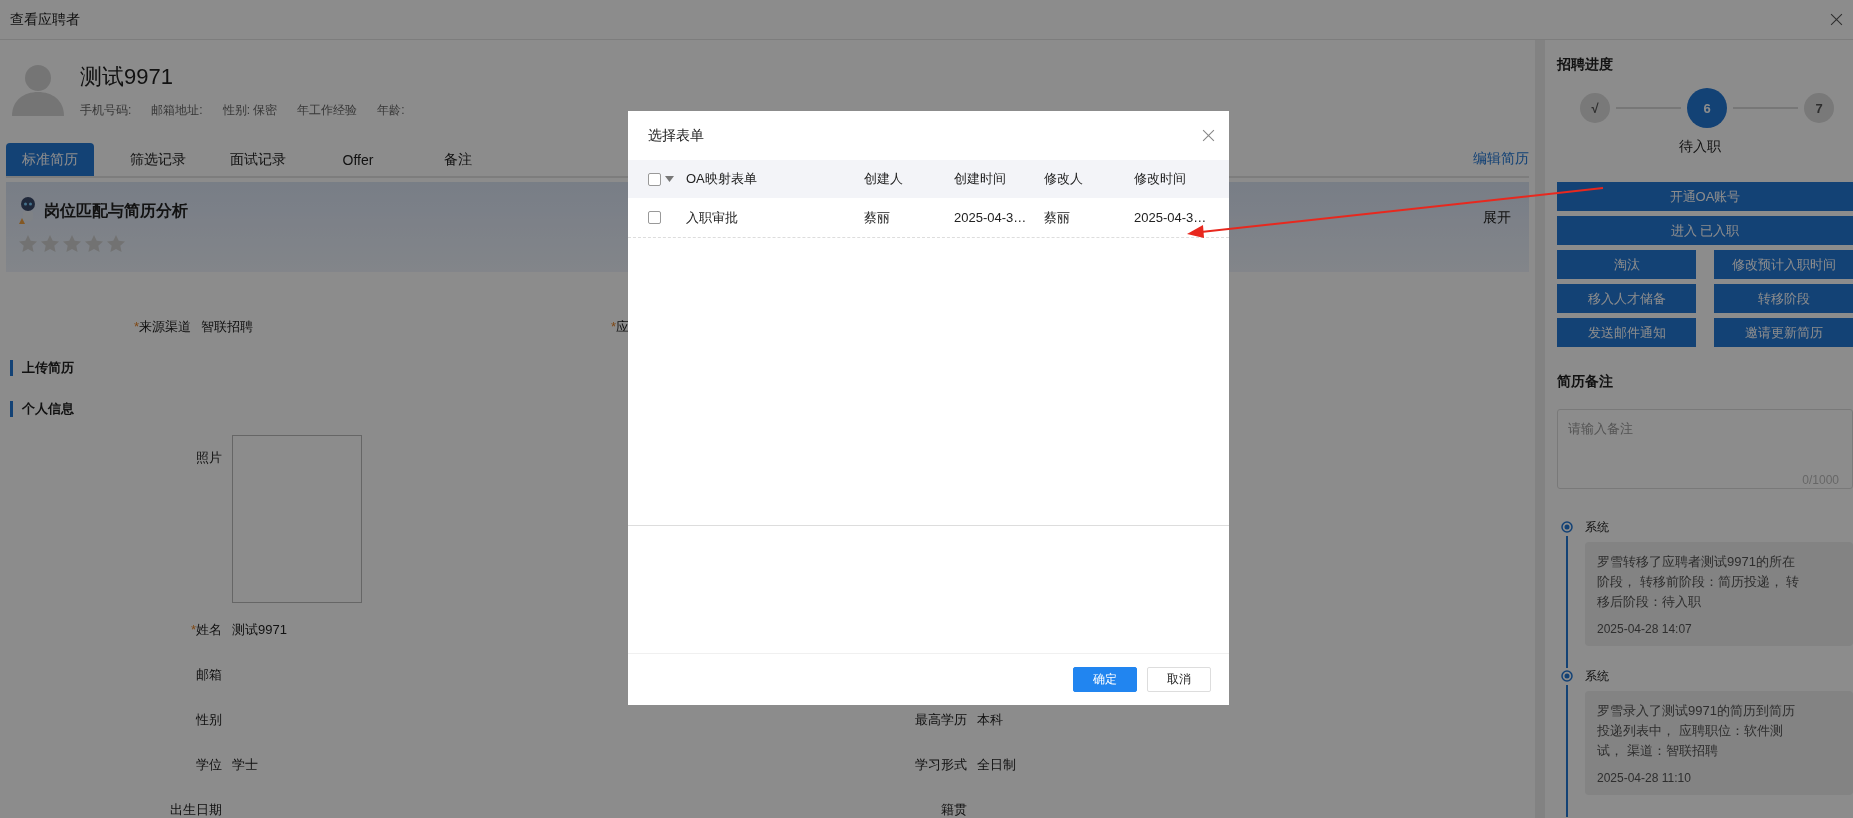 This screenshot has height=818, width=1853. I want to click on timeline-text: 罗雪转移了应聘者测试9971的所在阶段， 转移前阶段：简历投递， 转移后阶段：待入职, so click(1699, 582).